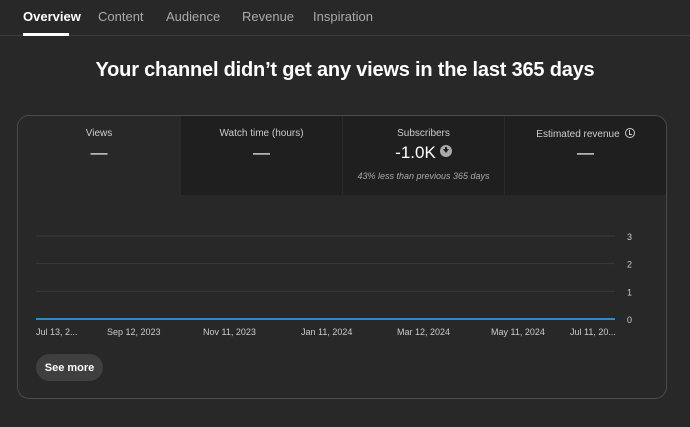 The width and height of the screenshot is (690, 427). I want to click on x-tick-label: Mar 12, 2024, so click(423, 332).